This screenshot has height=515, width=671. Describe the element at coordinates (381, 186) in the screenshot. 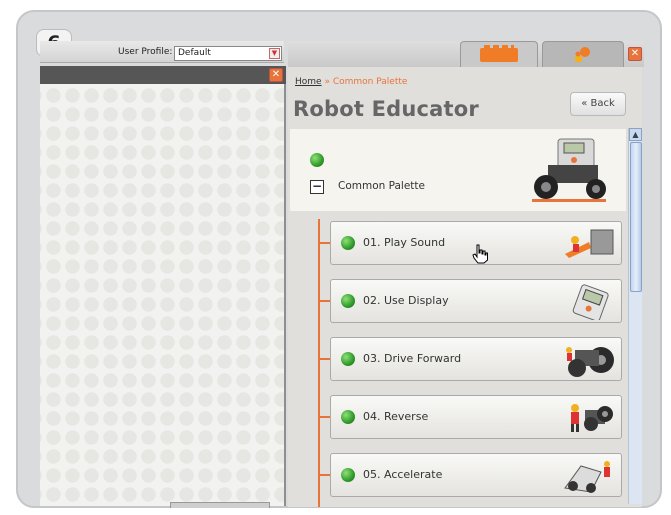

I see `category-label: Common Palette` at that location.